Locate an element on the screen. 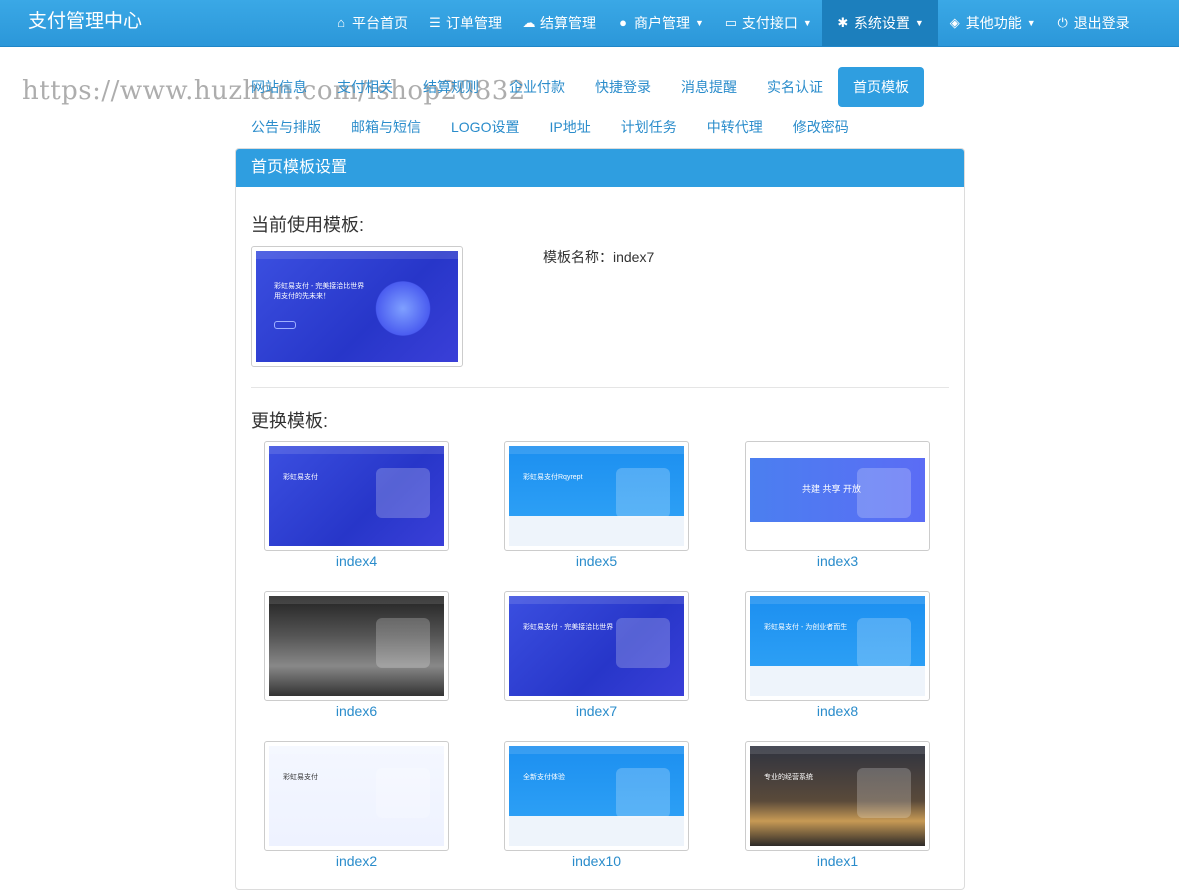 This screenshot has height=890, width=1179. template-option-index3: 共建 共享 开放 is located at coordinates (837, 496).